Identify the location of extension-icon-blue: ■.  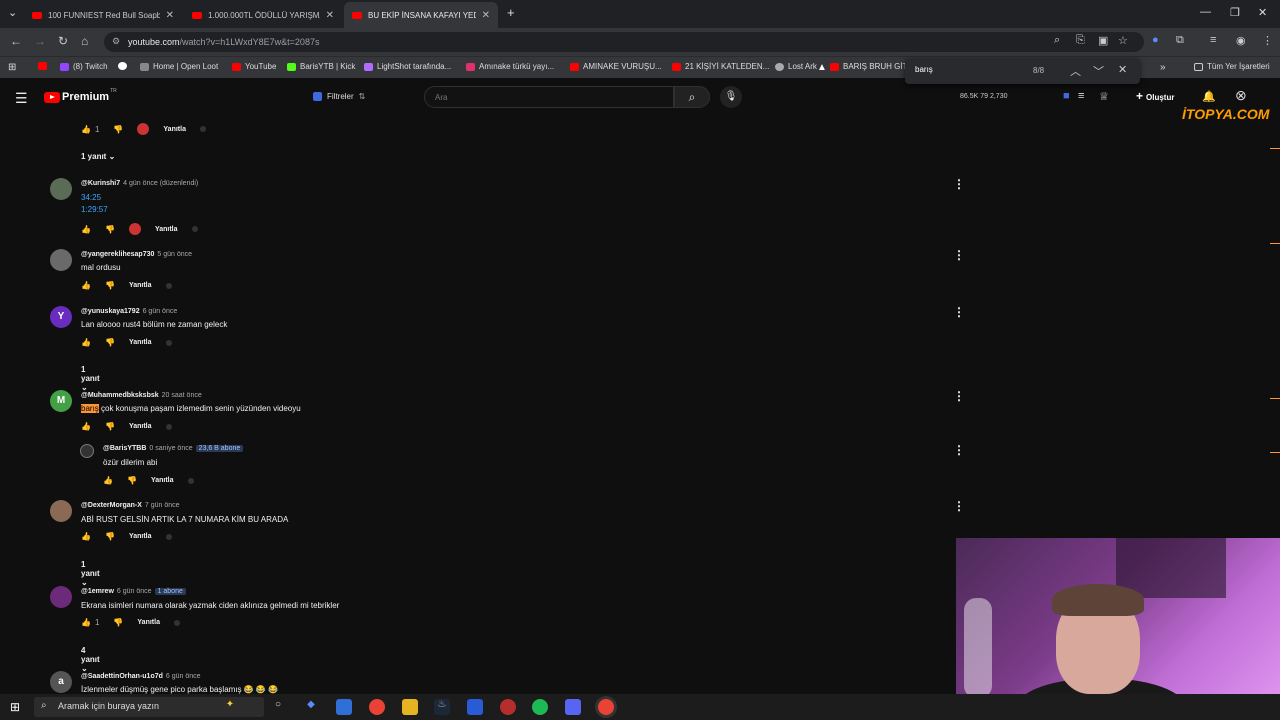
(1066, 96).